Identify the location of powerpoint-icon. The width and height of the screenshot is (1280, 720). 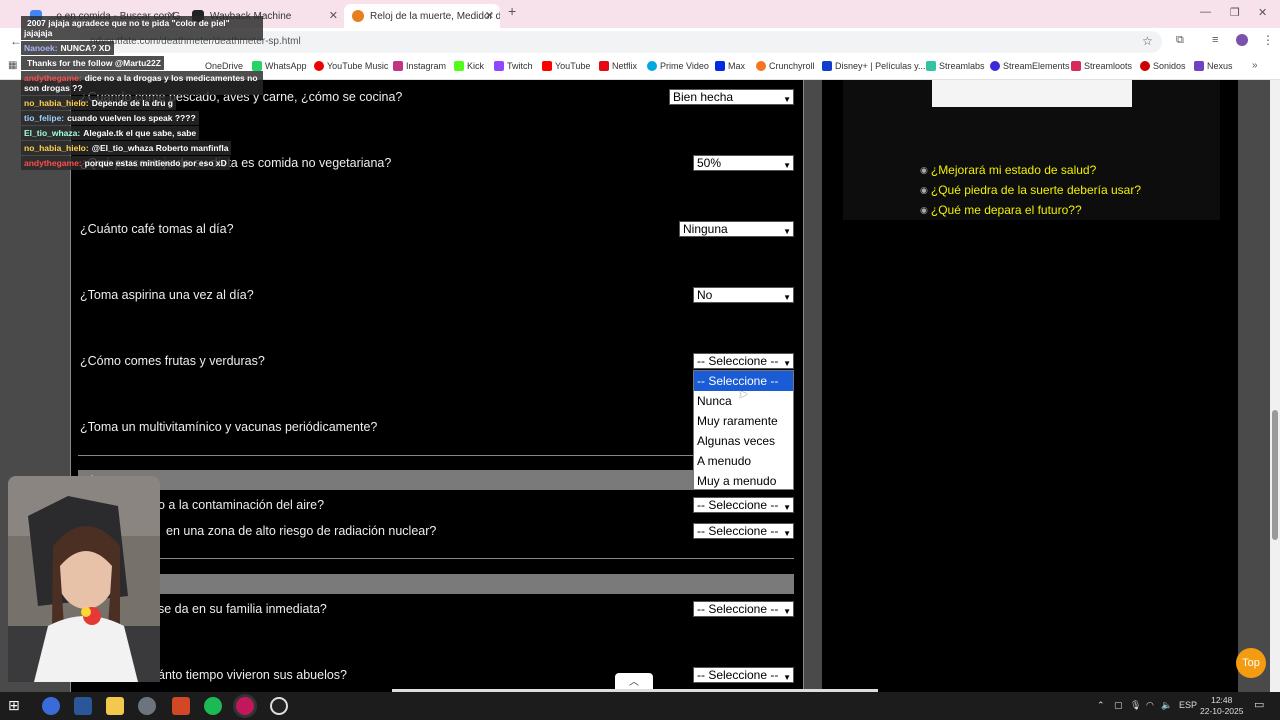
(181, 706).